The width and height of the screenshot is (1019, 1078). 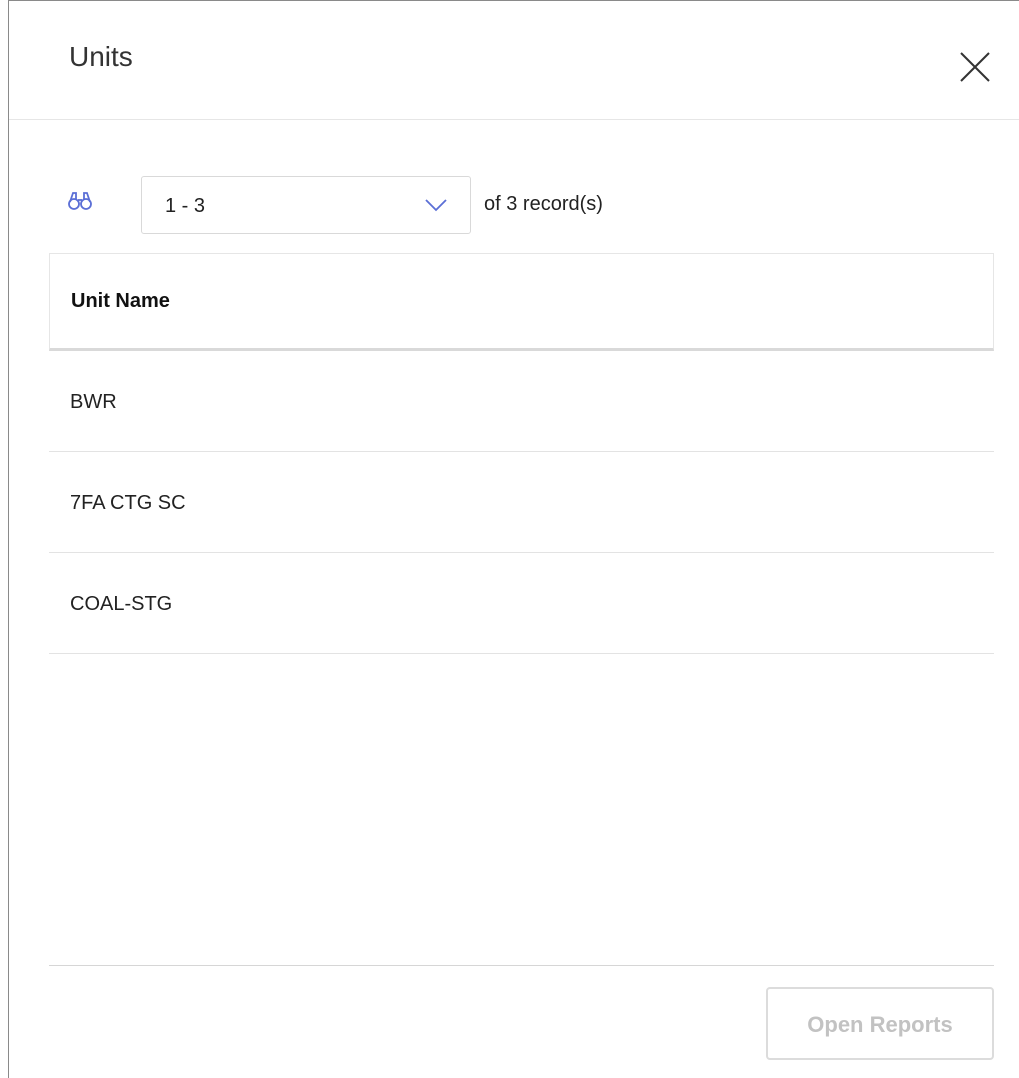 I want to click on search-button, so click(x=80, y=201).